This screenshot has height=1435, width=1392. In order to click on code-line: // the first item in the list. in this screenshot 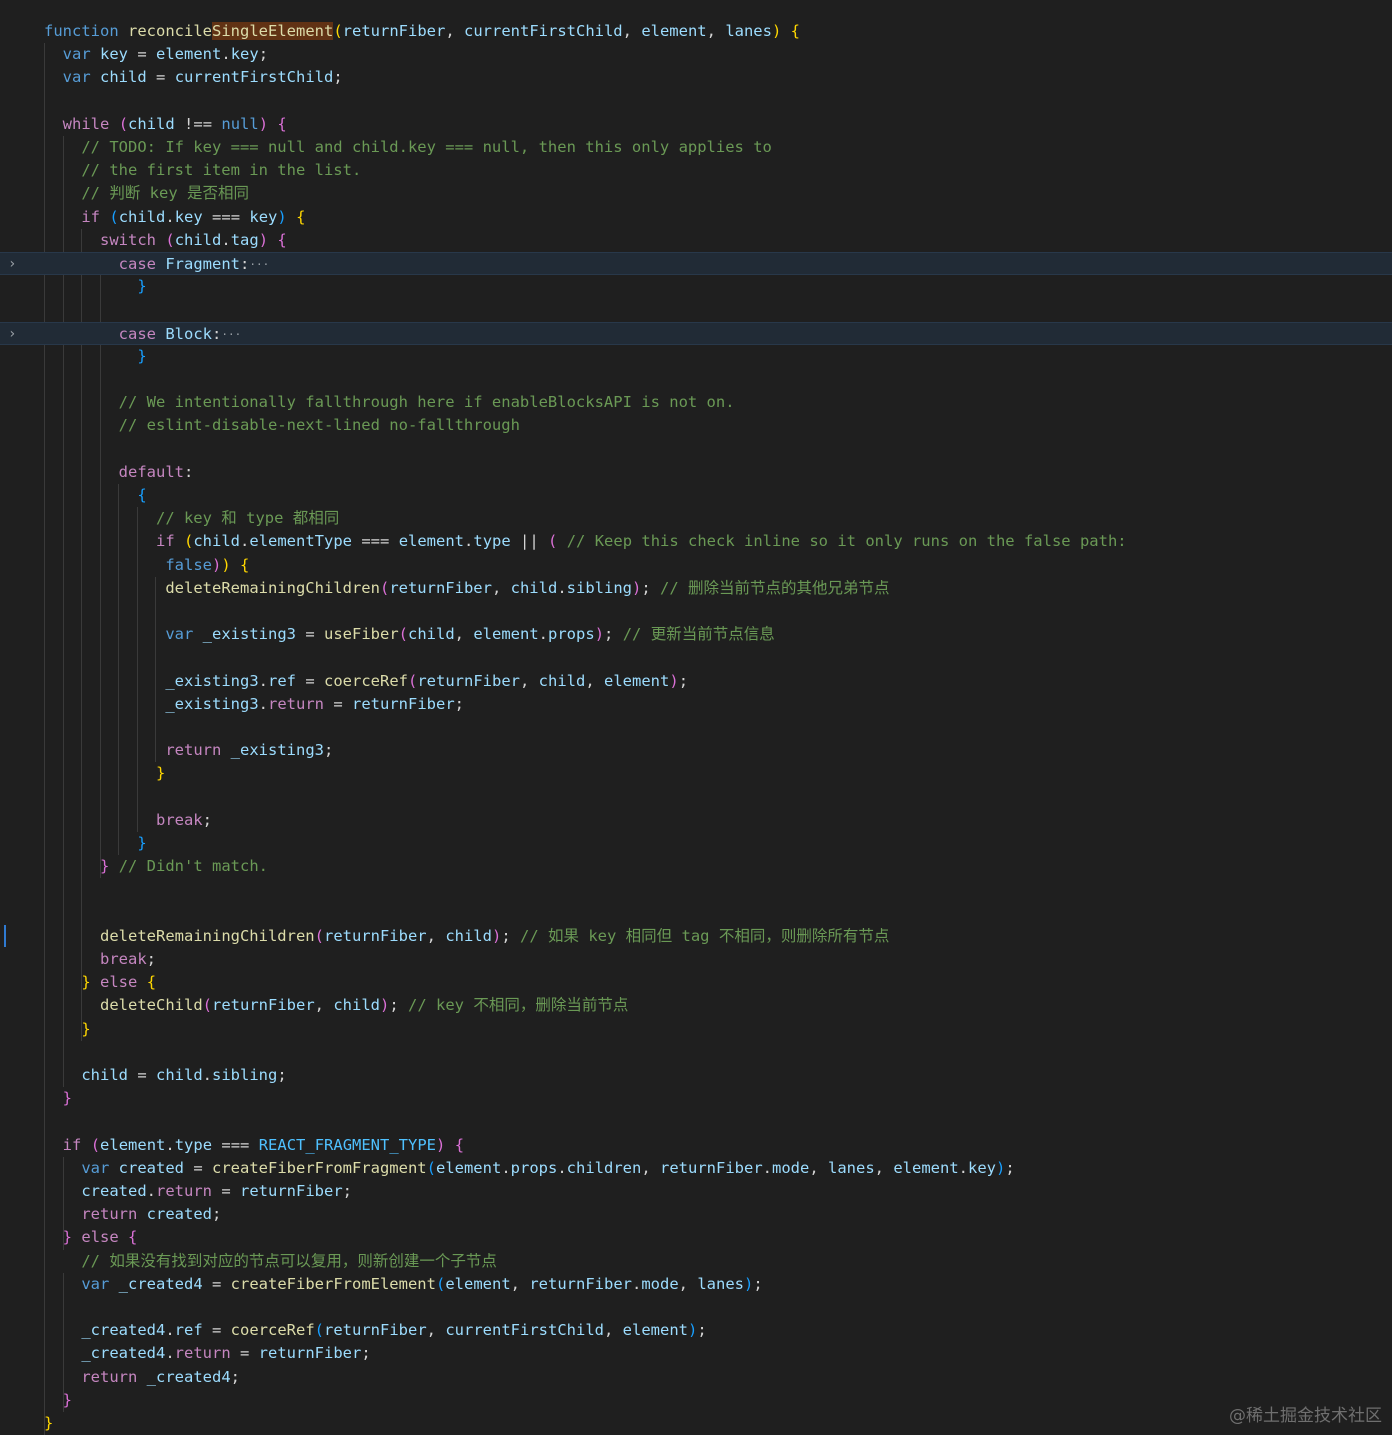, I will do `click(696, 170)`.